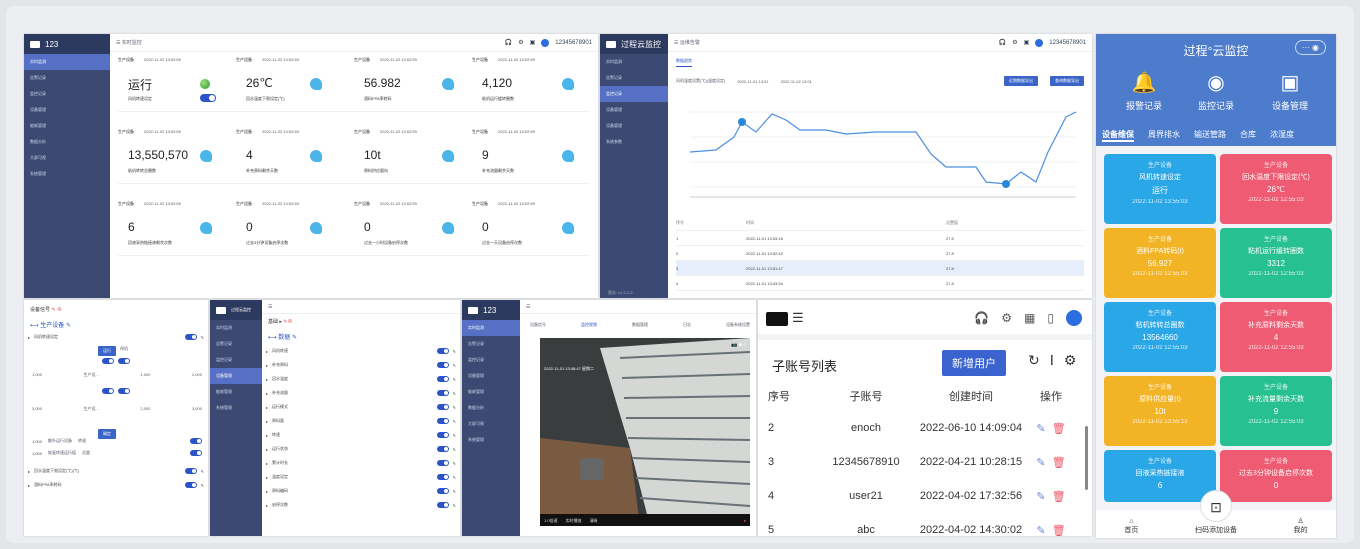 The height and width of the screenshot is (549, 1360). What do you see at coordinates (880, 238) in the screenshot?
I see `table-row: 1 2022-11-01 13:53:18 27.5` at bounding box center [880, 238].